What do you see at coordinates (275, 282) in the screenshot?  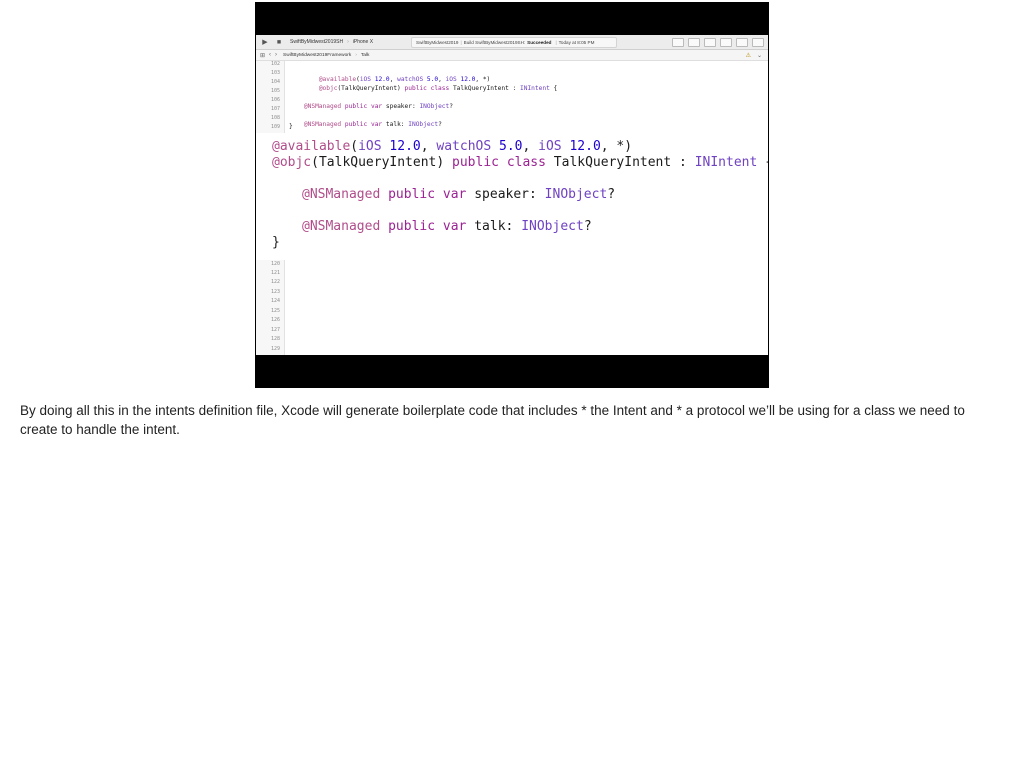 I see `line-number: 122` at bounding box center [275, 282].